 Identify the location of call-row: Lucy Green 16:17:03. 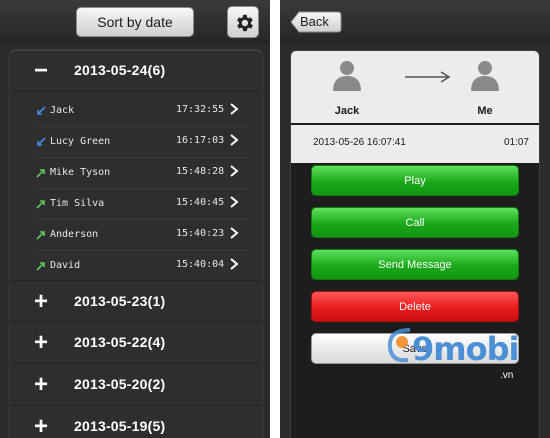
(142, 142).